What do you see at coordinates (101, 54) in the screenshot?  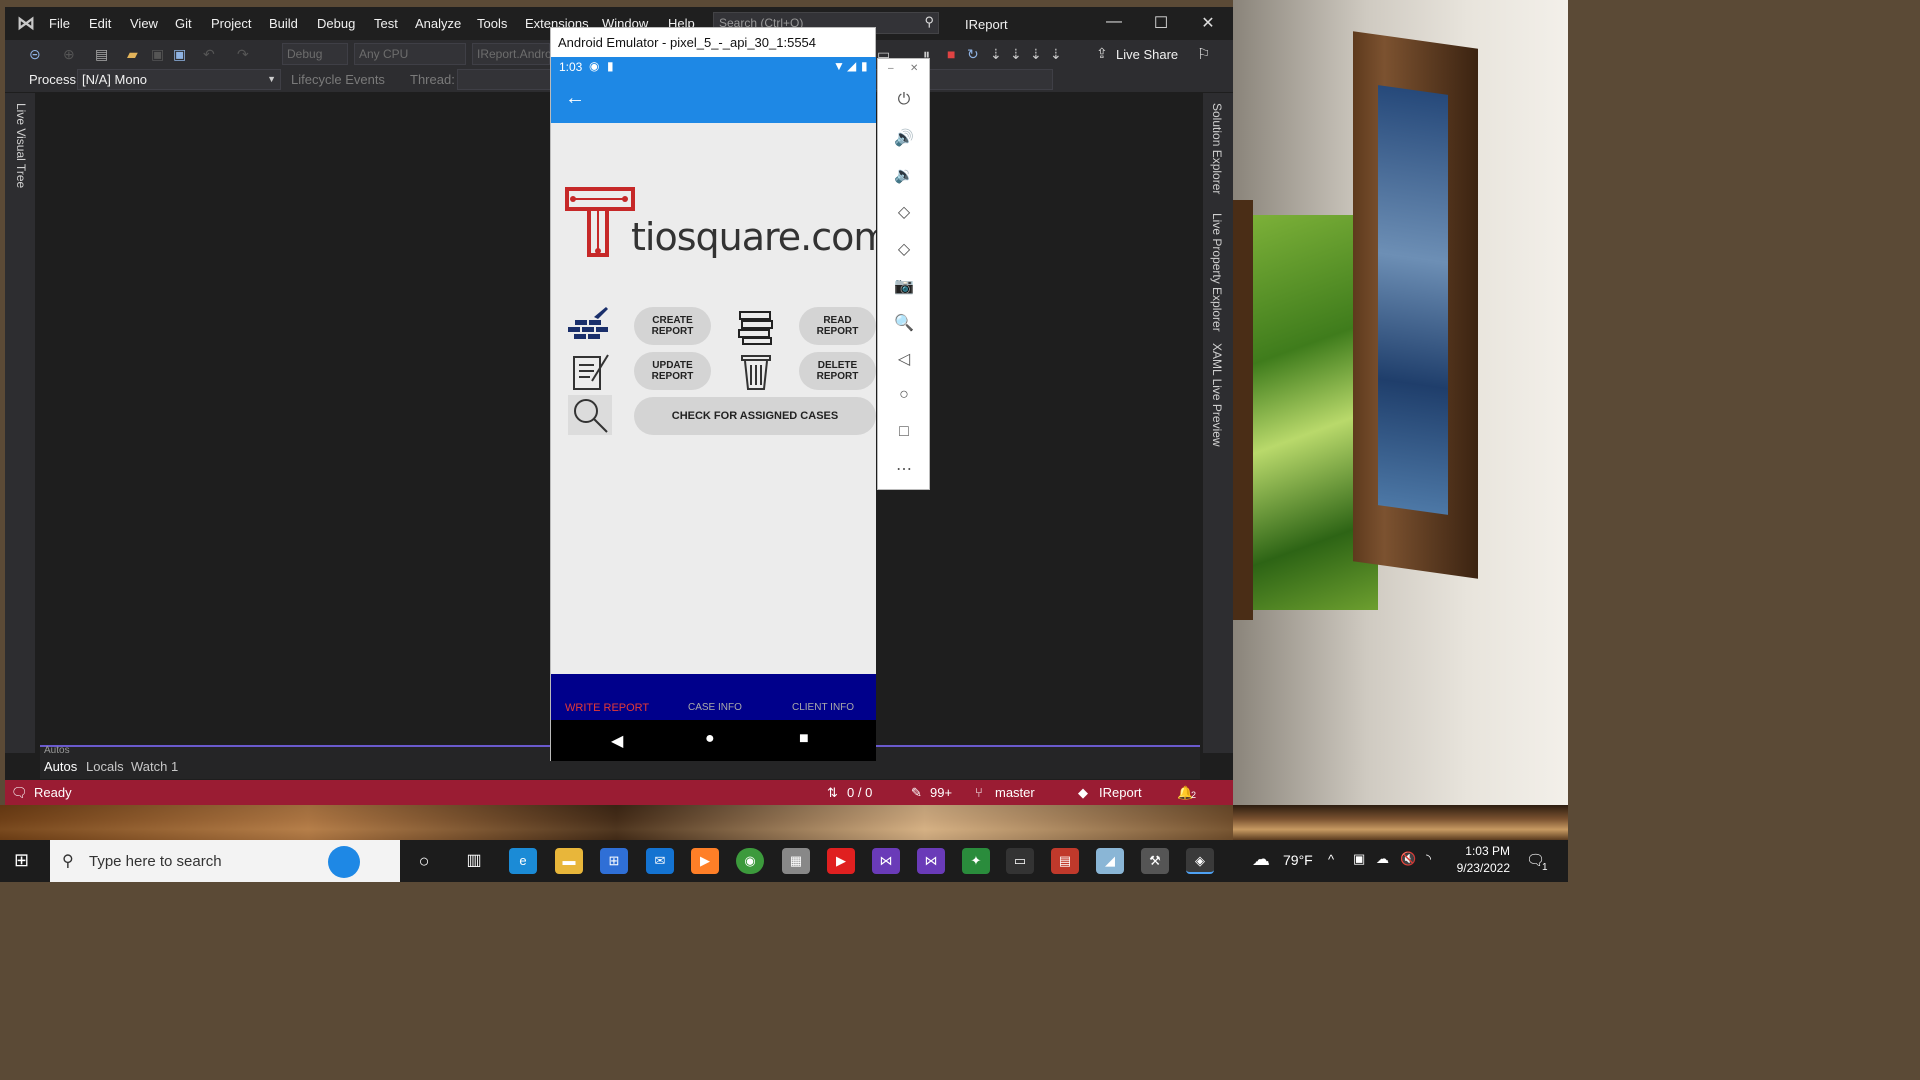 I see `new-project-icon: ▤` at bounding box center [101, 54].